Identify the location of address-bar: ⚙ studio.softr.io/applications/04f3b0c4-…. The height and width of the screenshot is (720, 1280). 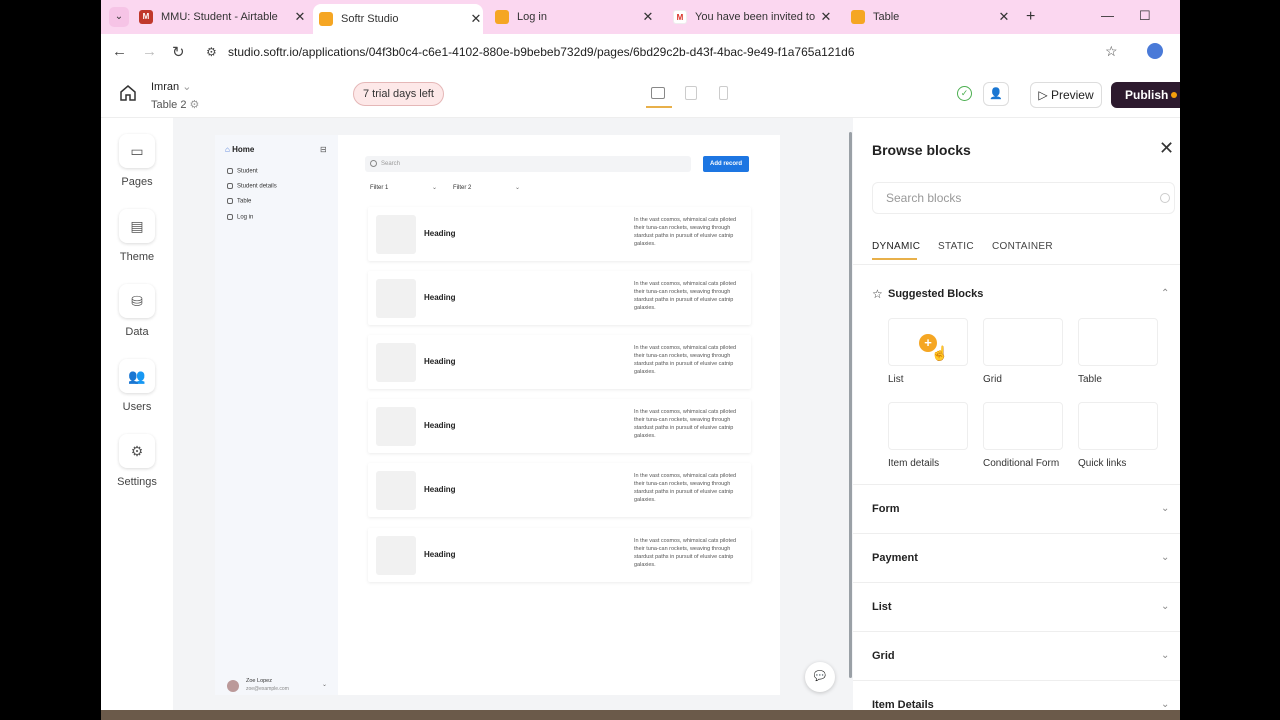
(665, 52).